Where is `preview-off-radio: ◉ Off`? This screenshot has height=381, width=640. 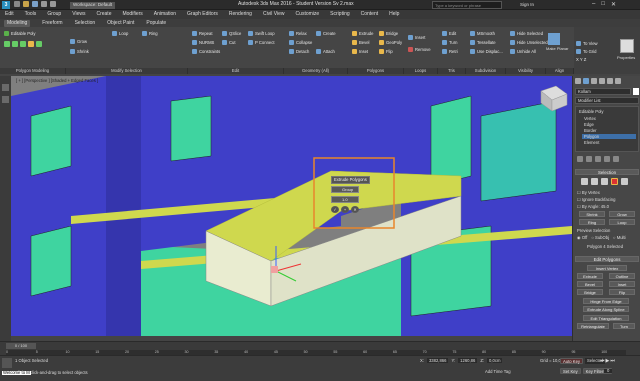 preview-off-radio: ◉ Off is located at coordinates (582, 237).